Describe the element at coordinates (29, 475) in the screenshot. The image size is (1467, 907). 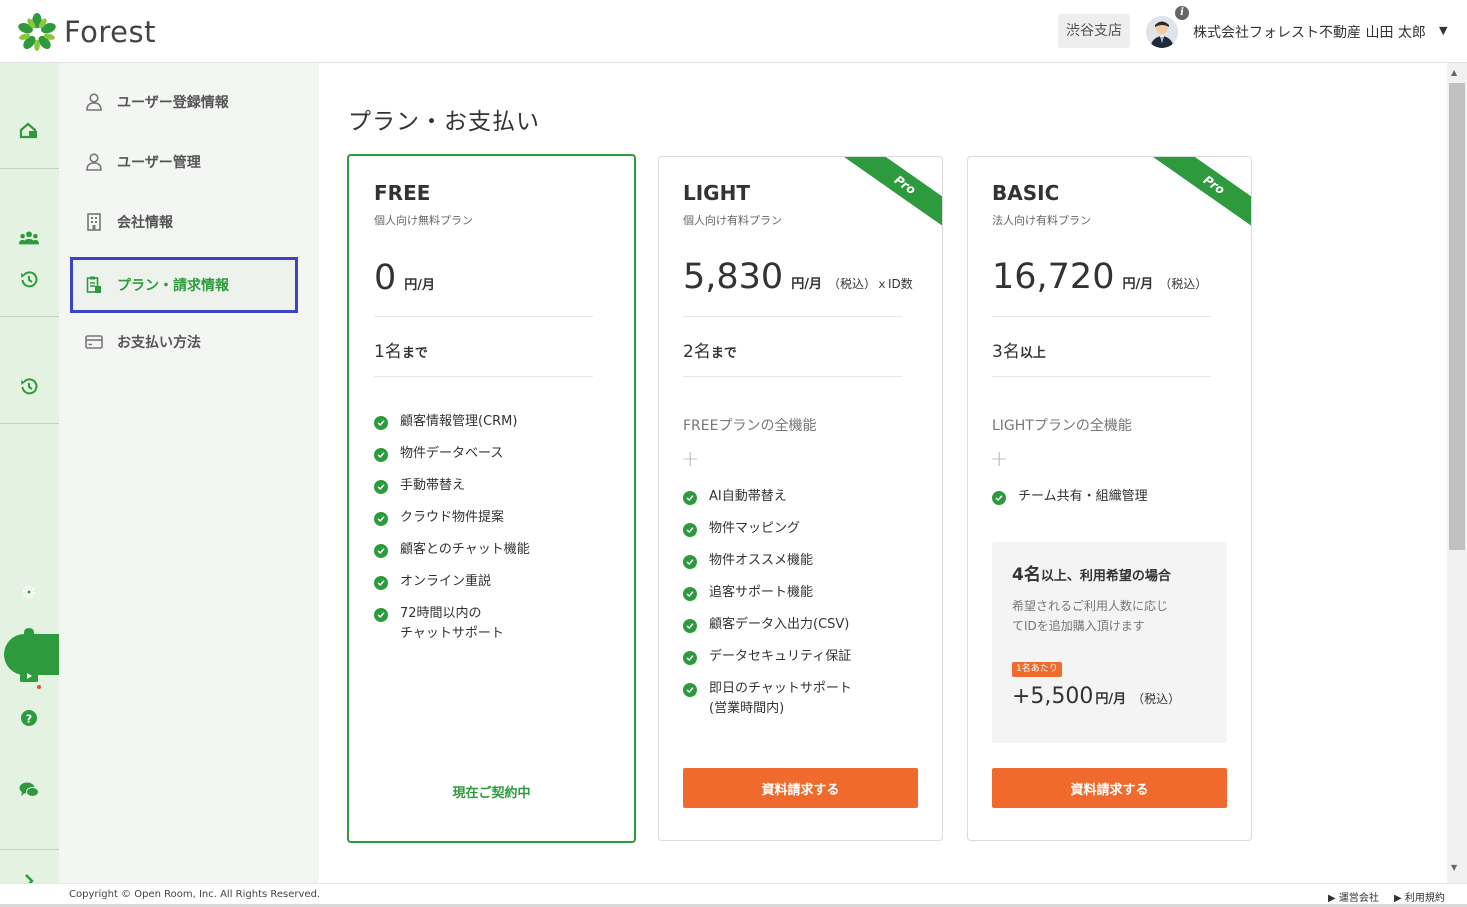
I see `icon-rail: ?` at that location.